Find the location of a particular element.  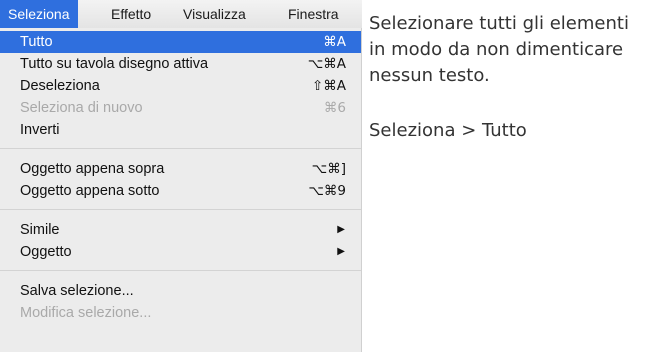

menu-item-label: Tutto su tavola disegno attiva is located at coordinates (114, 64).